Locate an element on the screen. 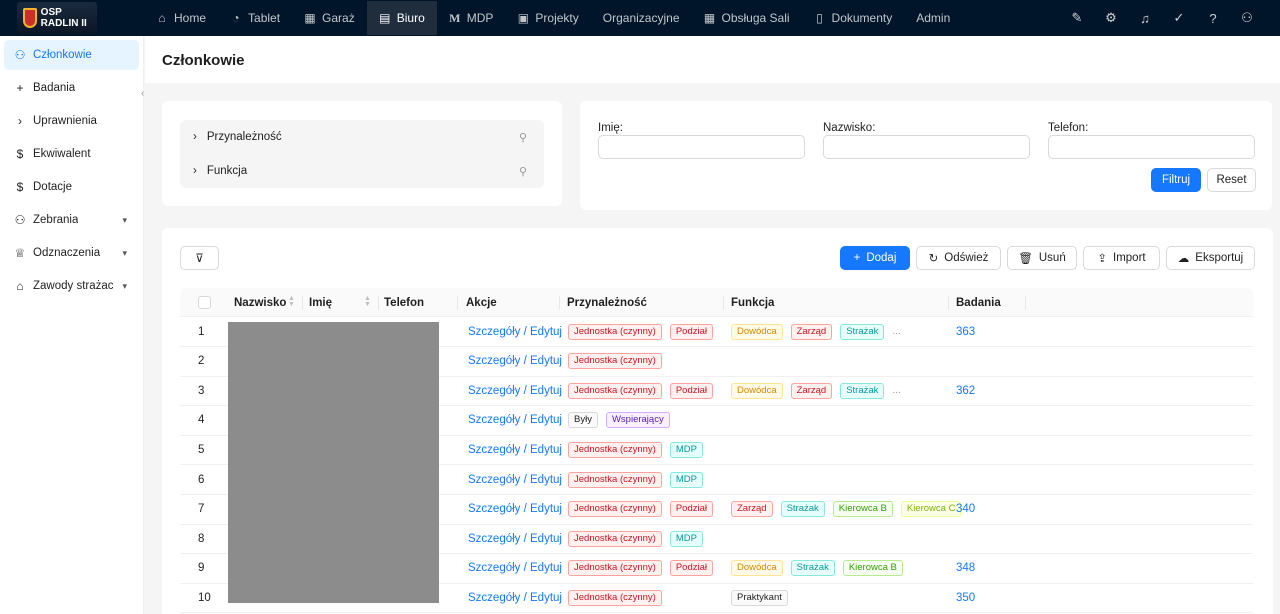 This screenshot has height=614, width=1280. nav-item-organizacyjne: Organizacyjne is located at coordinates (641, 18).